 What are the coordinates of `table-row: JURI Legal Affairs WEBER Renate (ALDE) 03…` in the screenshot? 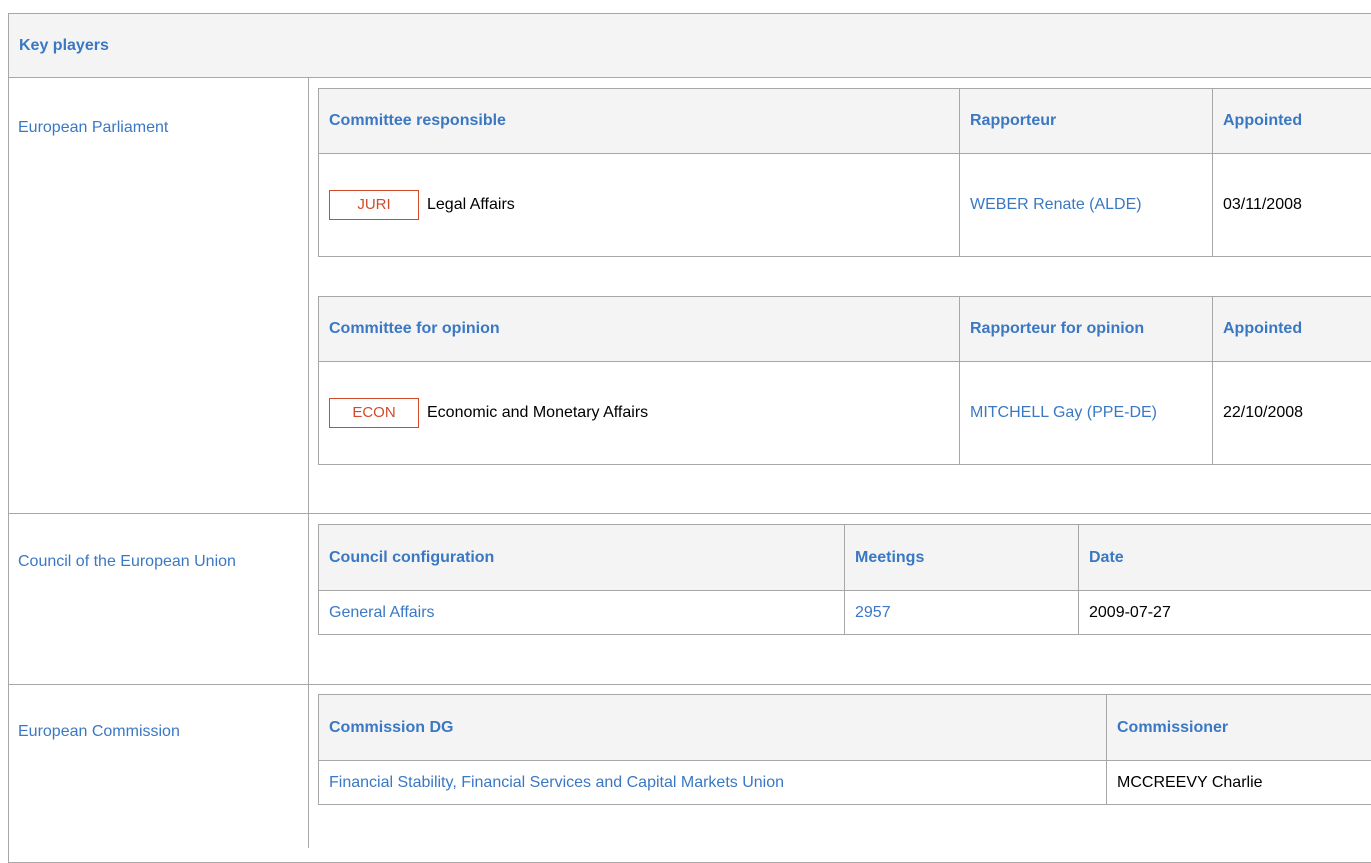 It's located at (845, 205).